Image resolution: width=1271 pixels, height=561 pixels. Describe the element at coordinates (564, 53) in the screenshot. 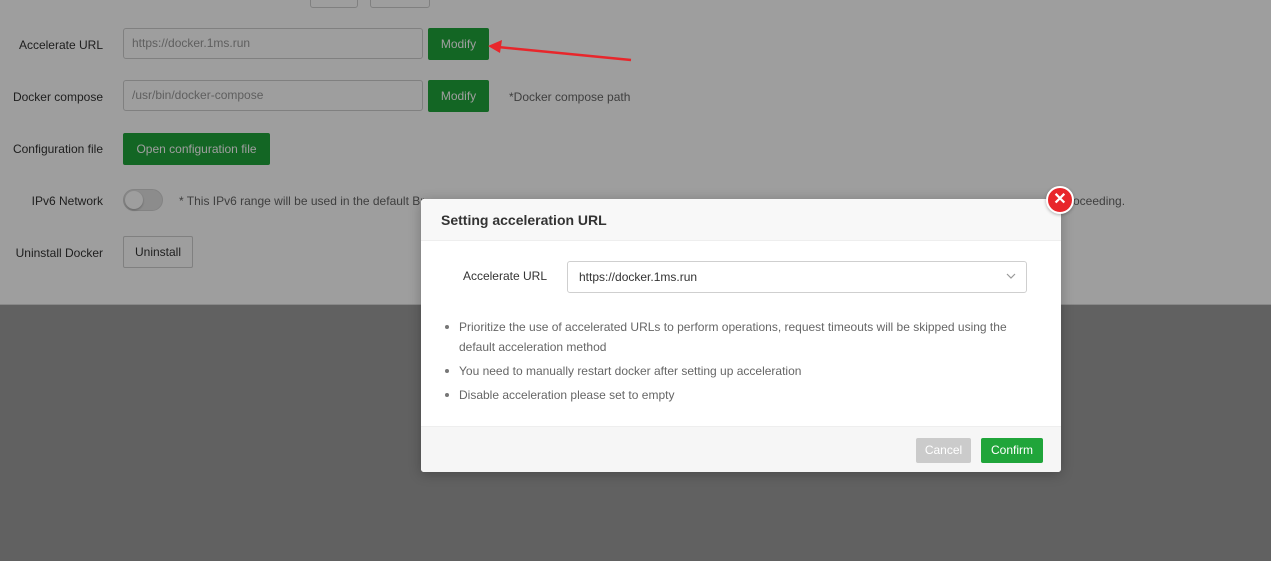

I see `annotation-arrow-line` at that location.